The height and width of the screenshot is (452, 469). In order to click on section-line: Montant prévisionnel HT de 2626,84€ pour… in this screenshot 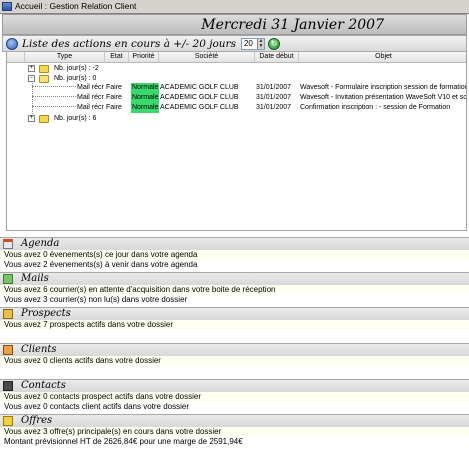, I will do `click(234, 442)`.